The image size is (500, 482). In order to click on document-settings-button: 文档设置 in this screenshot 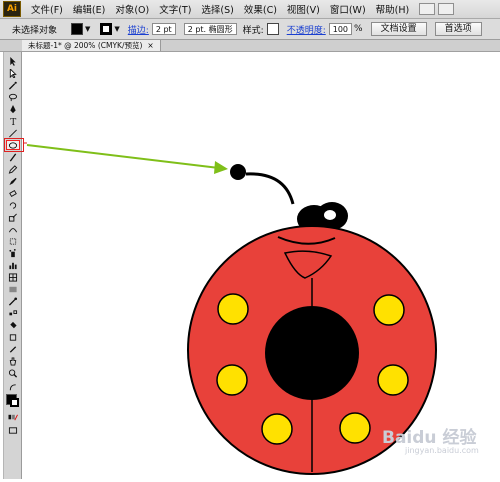, I will do `click(398, 29)`.